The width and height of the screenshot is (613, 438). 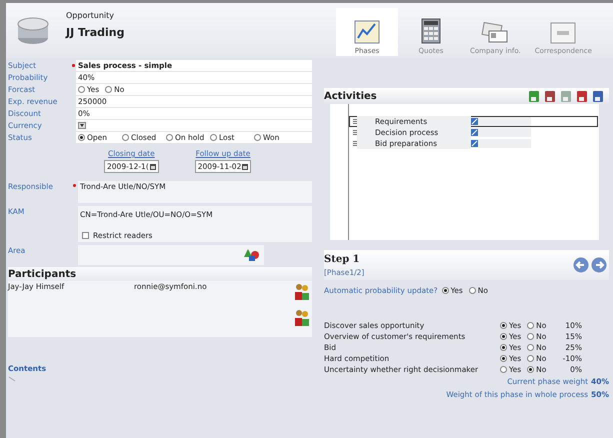 What do you see at coordinates (95, 32) in the screenshot?
I see `record-title: JJ Trading` at bounding box center [95, 32].